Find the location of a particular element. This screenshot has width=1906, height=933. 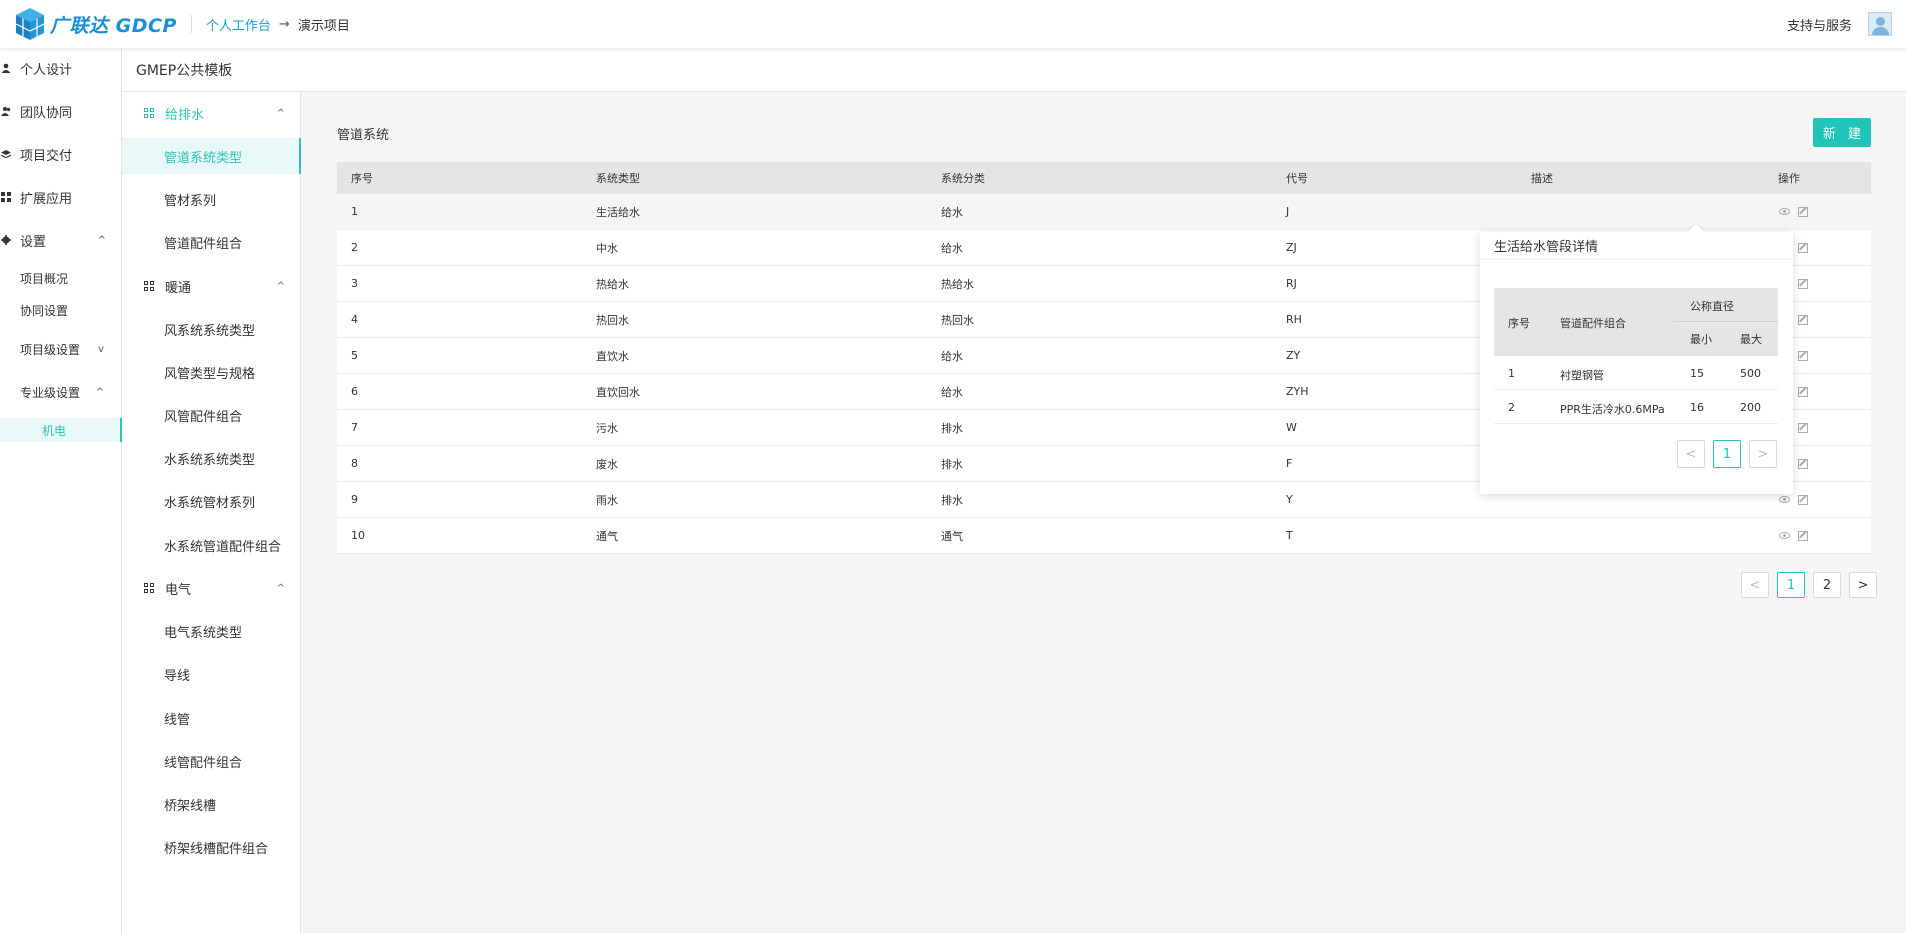

avatar is located at coordinates (1880, 24).